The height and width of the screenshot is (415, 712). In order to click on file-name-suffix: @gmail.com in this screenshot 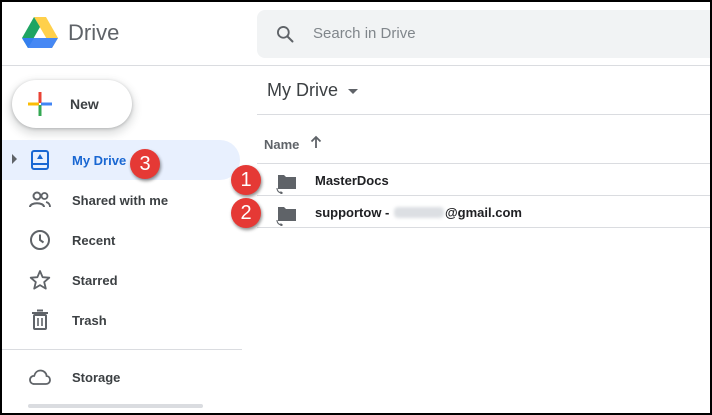, I will do `click(483, 212)`.